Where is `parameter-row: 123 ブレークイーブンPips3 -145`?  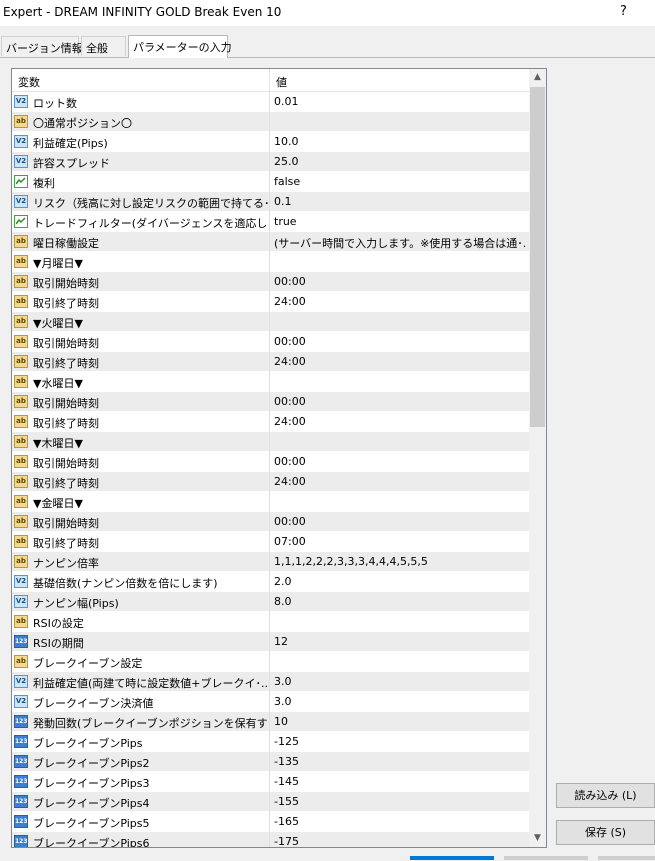 parameter-row: 123 ブレークイーブンPips3 -145 is located at coordinates (270, 782).